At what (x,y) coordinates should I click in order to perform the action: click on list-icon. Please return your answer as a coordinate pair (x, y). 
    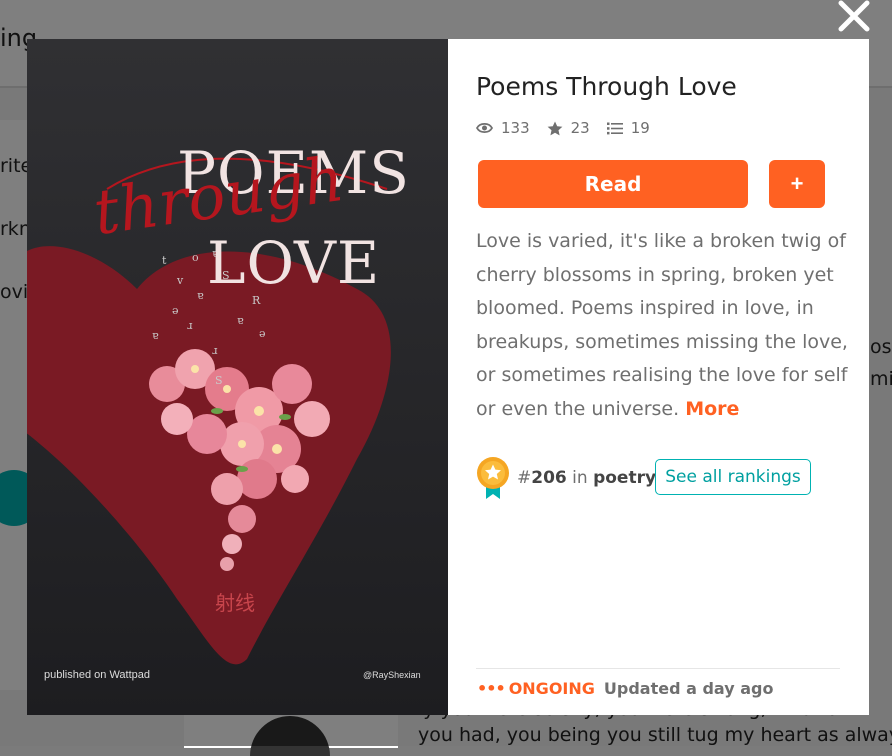
    Looking at the image, I should click on (614, 128).